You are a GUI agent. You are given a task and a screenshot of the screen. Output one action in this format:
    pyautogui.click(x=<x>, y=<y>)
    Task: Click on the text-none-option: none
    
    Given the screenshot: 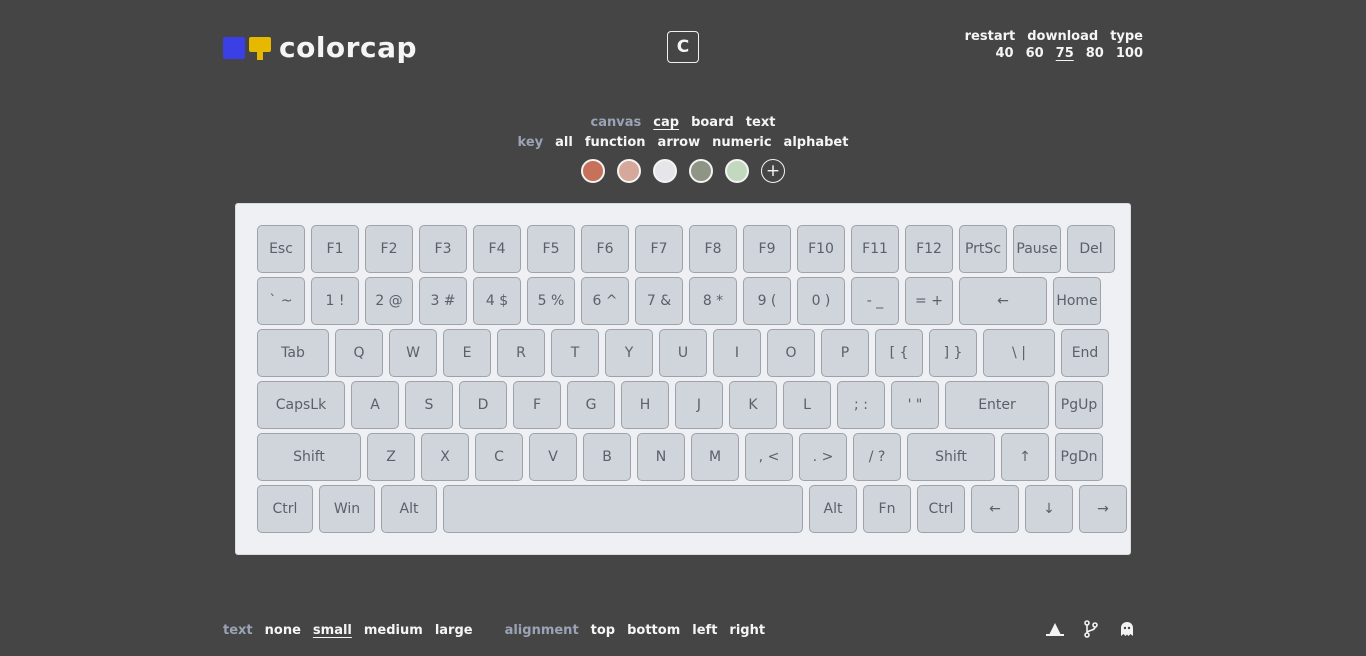 What is the action you would take?
    pyautogui.click(x=283, y=630)
    